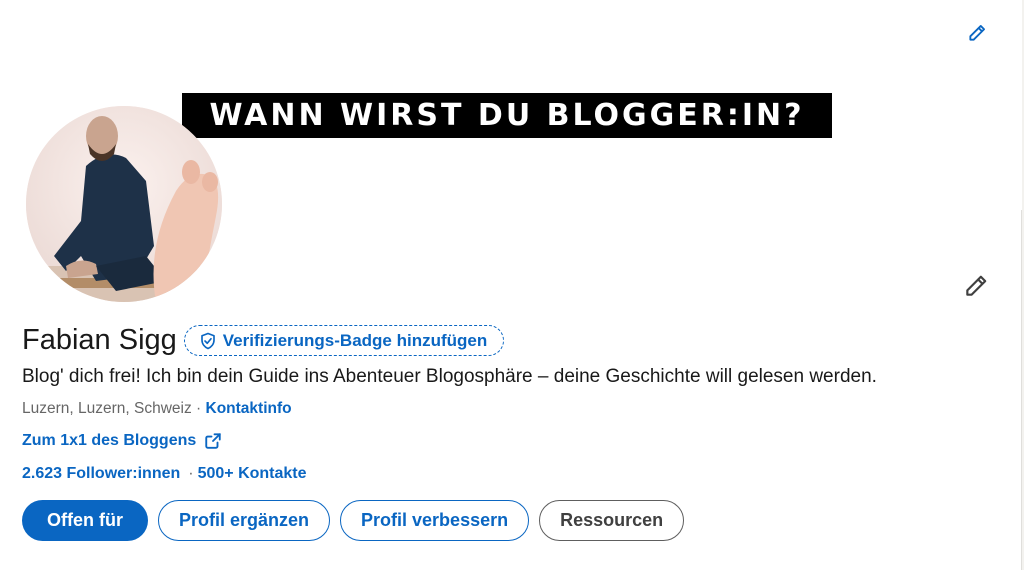 This screenshot has height=570, width=1024. What do you see at coordinates (435, 520) in the screenshot?
I see `improve-profile-button: Profil verbessern` at bounding box center [435, 520].